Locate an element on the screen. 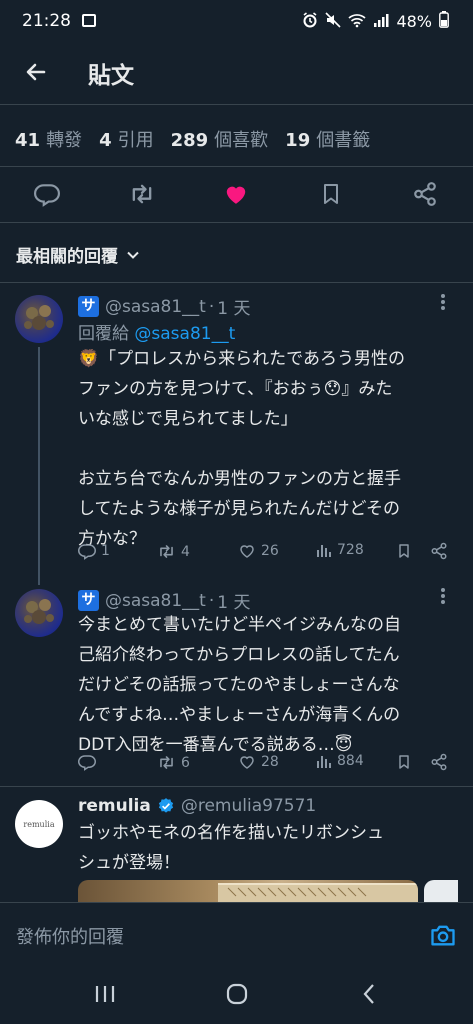 The image size is (473, 1024). camera-icon is located at coordinates (443, 935).